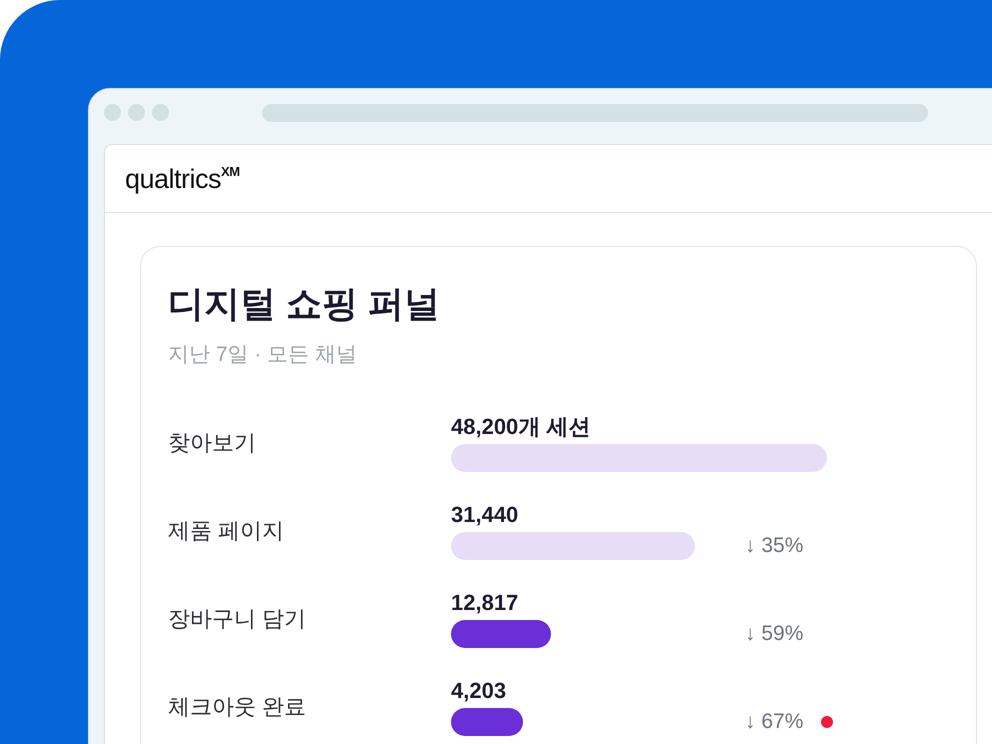 This screenshot has height=744, width=992. Describe the element at coordinates (484, 603) in the screenshot. I see `stage-count: 12,817` at that location.